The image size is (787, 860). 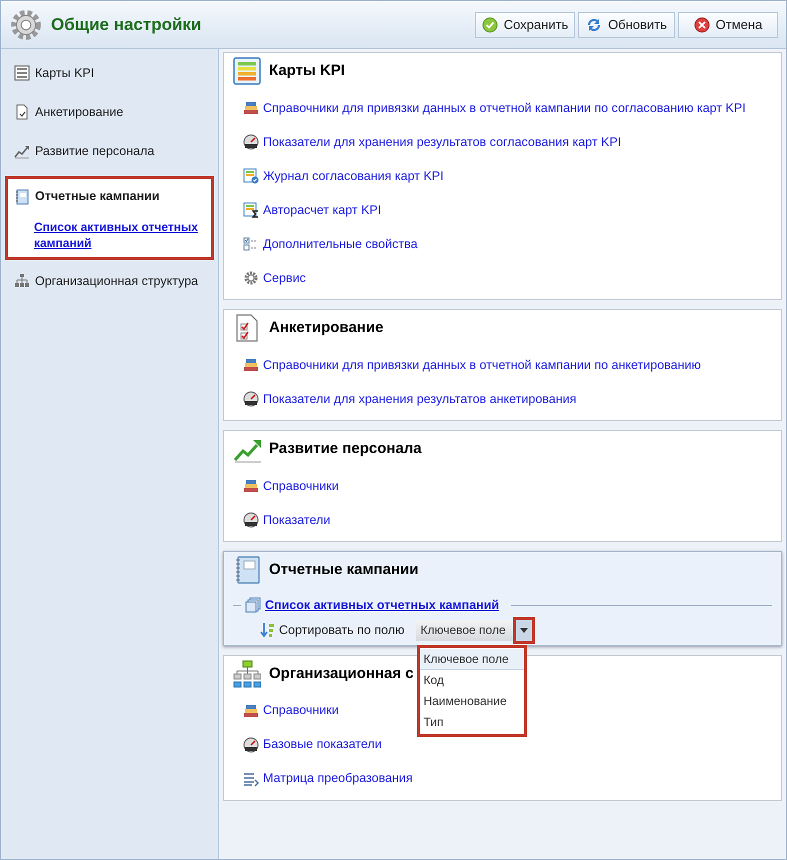 I want to click on refresh-button: Обновить, so click(x=626, y=25).